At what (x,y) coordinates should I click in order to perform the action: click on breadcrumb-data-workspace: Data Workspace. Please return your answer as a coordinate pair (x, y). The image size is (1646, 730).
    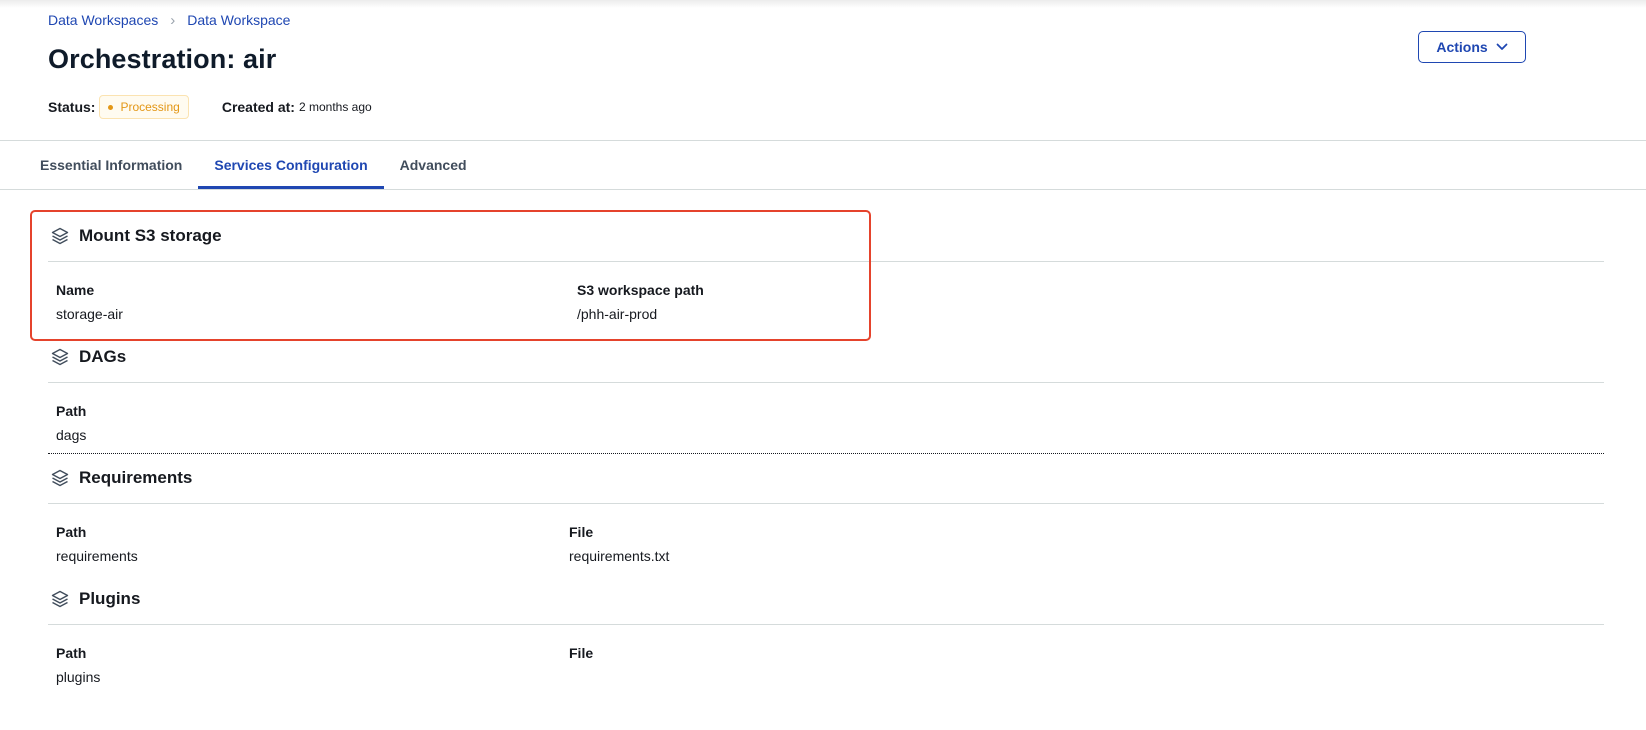
    Looking at the image, I should click on (238, 20).